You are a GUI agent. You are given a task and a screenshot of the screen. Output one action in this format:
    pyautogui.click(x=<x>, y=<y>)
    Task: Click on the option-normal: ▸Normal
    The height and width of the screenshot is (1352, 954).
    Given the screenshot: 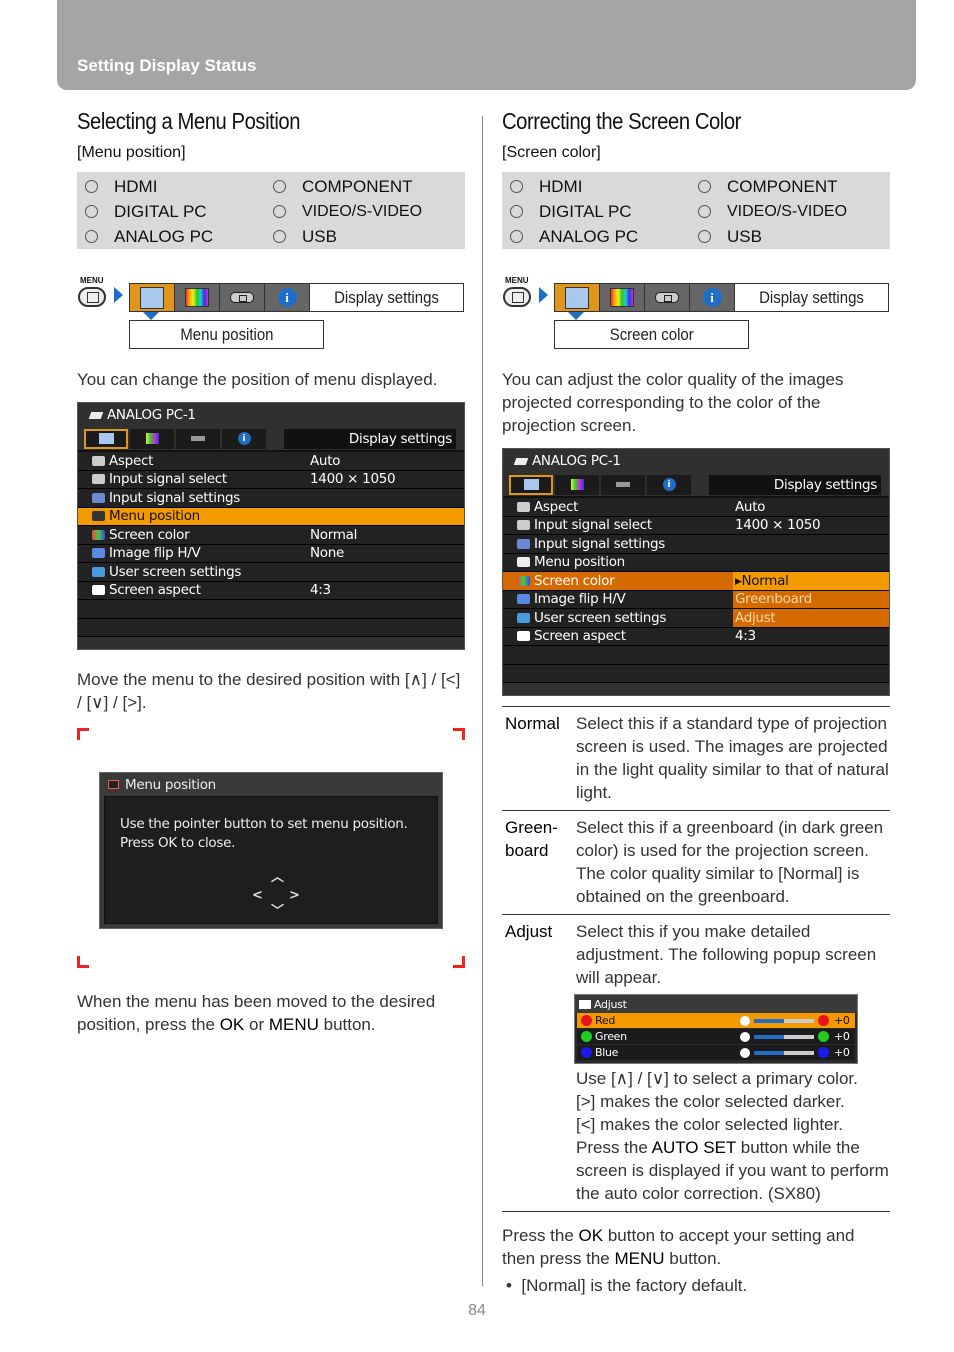 What is the action you would take?
    pyautogui.click(x=811, y=581)
    